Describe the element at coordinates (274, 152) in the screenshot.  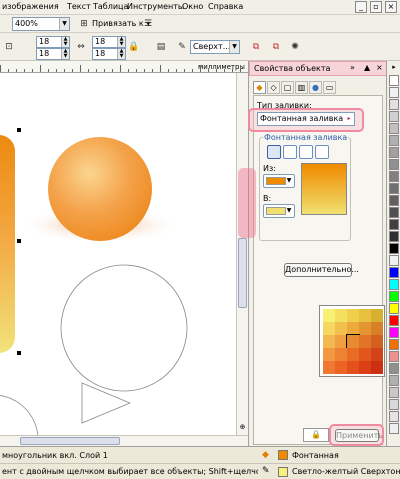
I see `linear-fill-icon` at that location.